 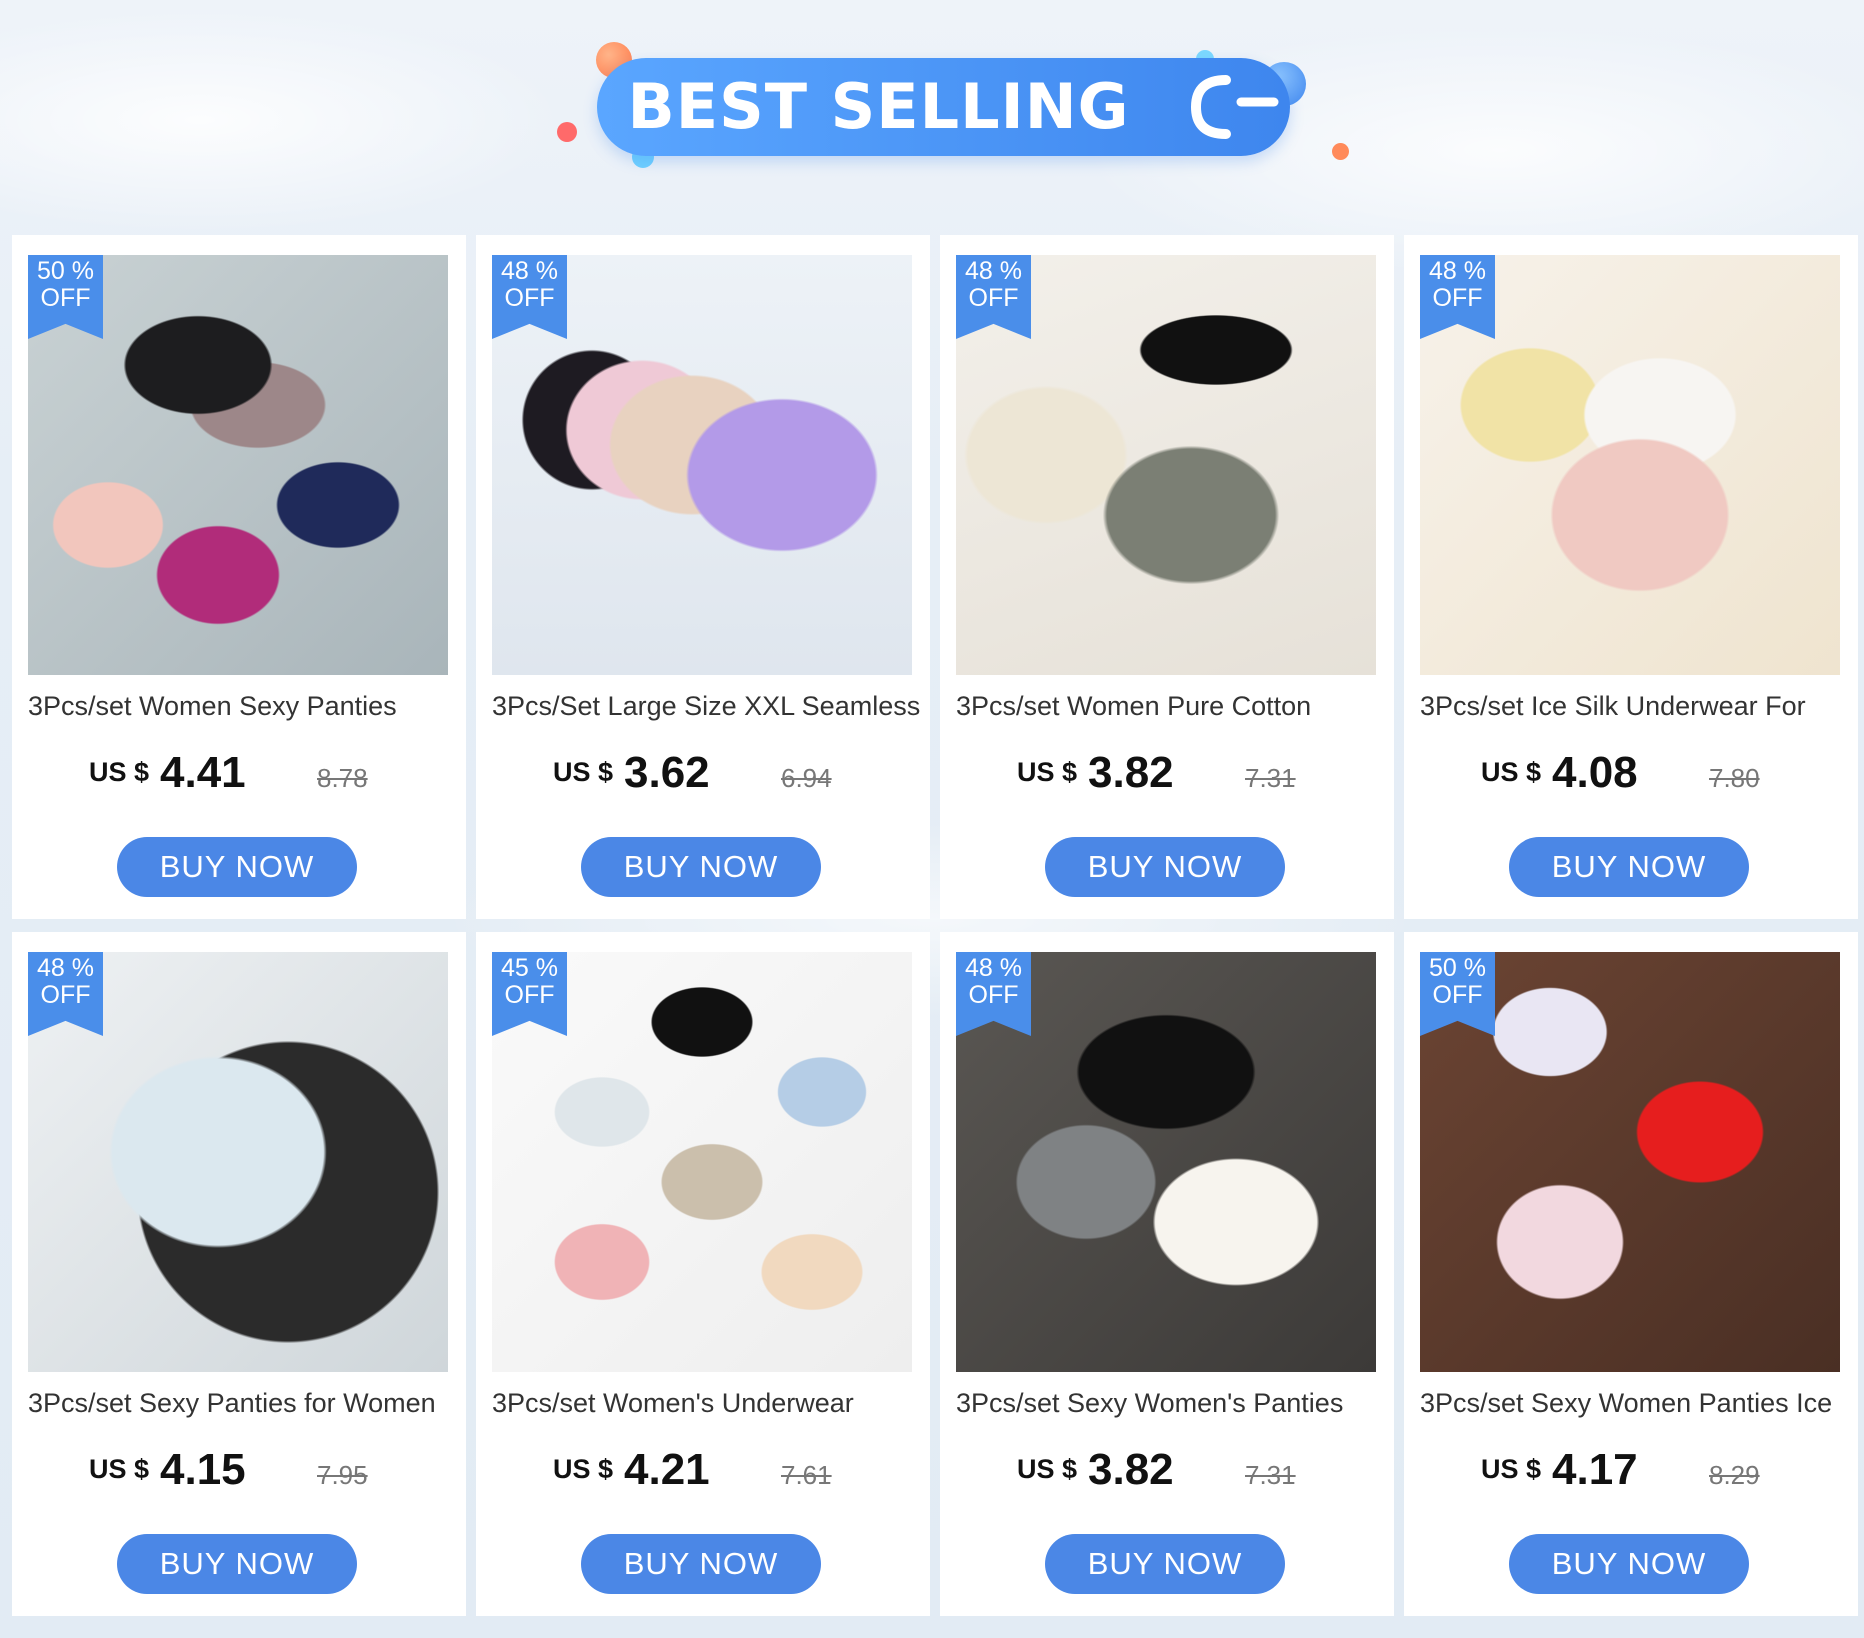 What do you see at coordinates (1734, 1475) in the screenshot?
I see `original-price: 8.29` at bounding box center [1734, 1475].